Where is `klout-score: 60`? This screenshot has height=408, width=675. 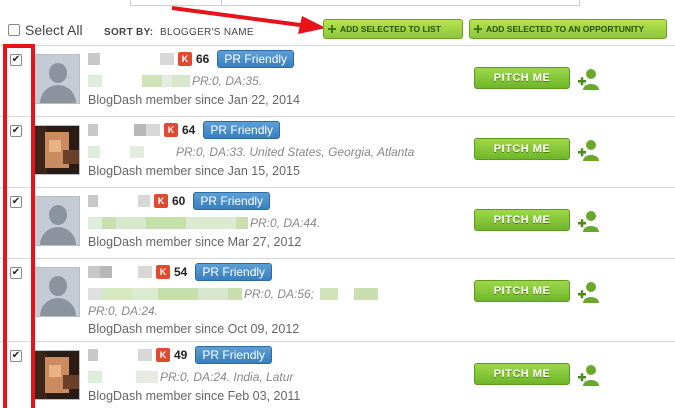 klout-score: 60 is located at coordinates (179, 201).